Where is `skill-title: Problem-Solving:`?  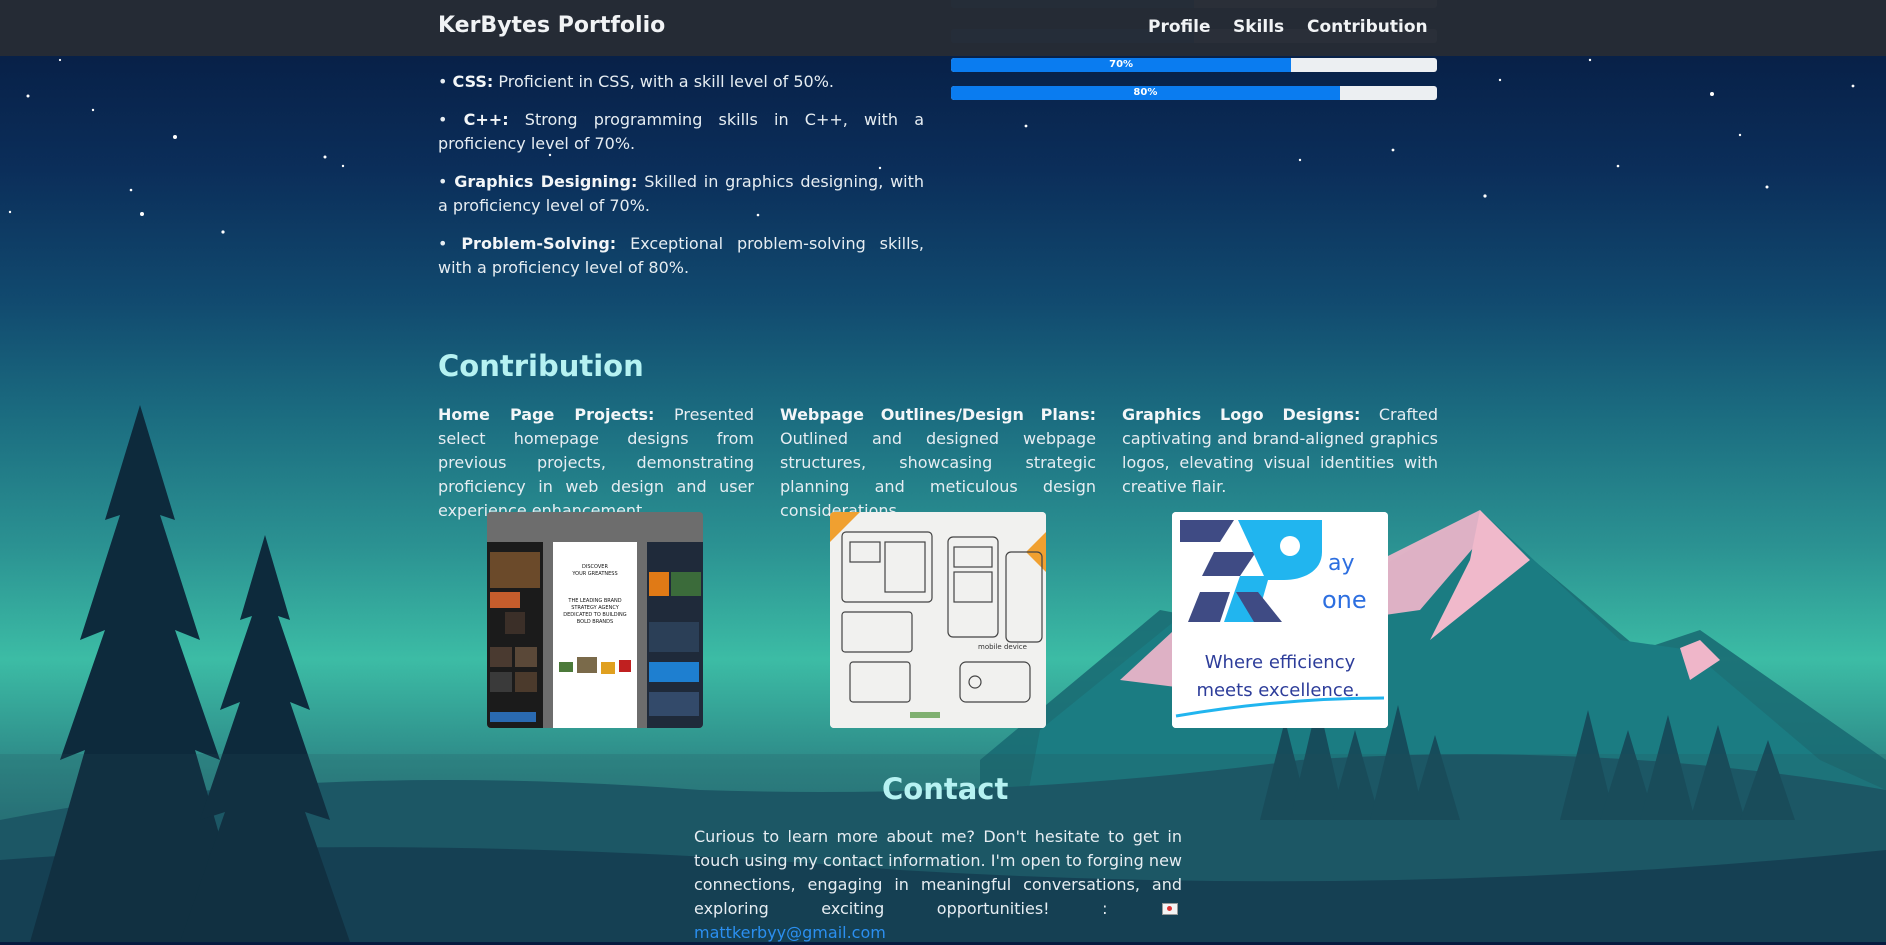 skill-title: Problem-Solving: is located at coordinates (539, 243).